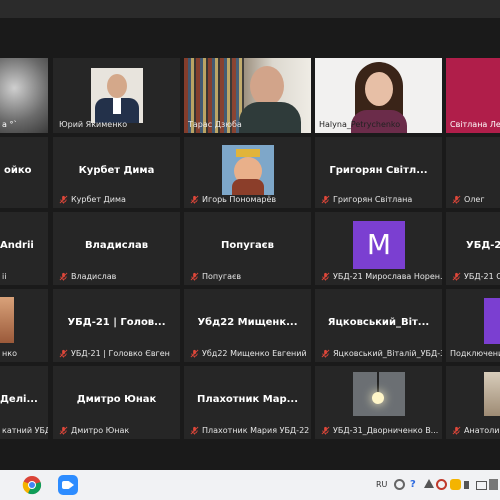 This screenshot has width=500, height=500. Describe the element at coordinates (475, 353) in the screenshot. I see `participant-name: Подключени` at that location.